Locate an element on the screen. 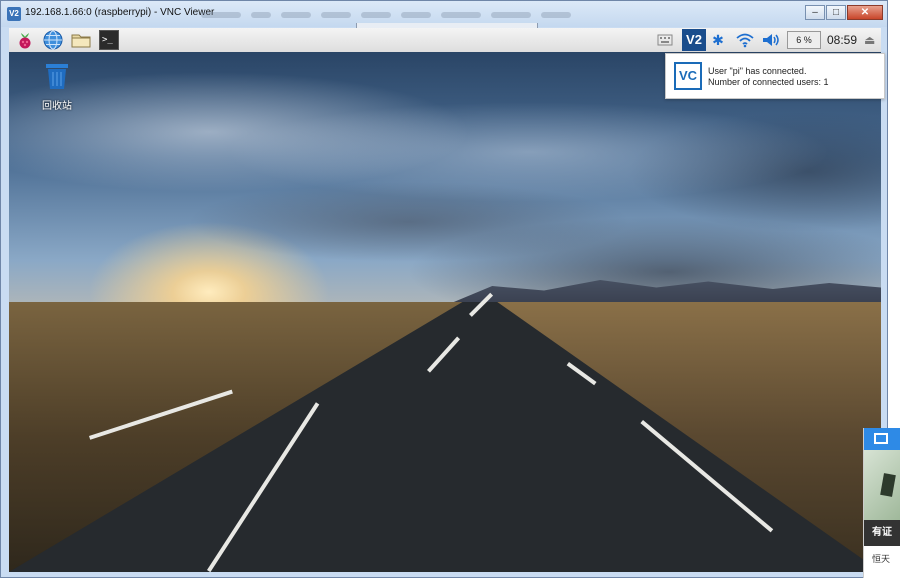 The height and width of the screenshot is (580, 900). side-widget-text: 恒天 is located at coordinates (881, 559).